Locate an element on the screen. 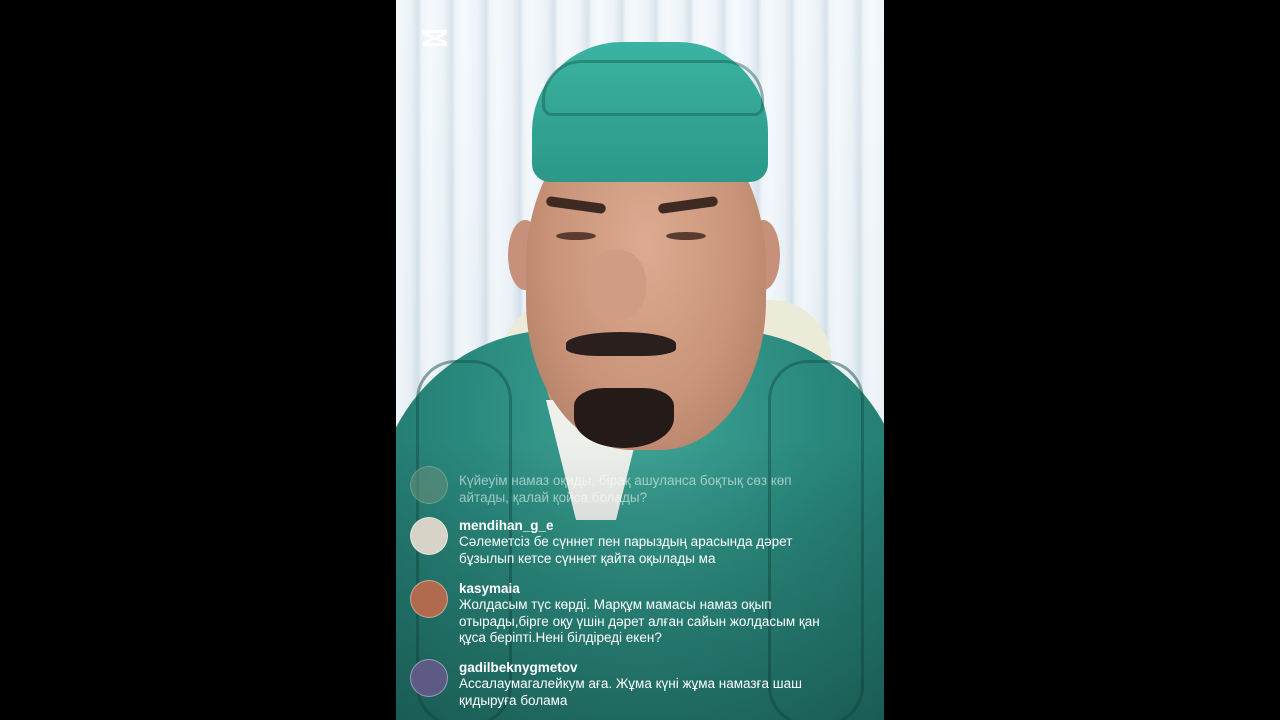  comment-username: mendihan_g_e is located at coordinates (644, 525).